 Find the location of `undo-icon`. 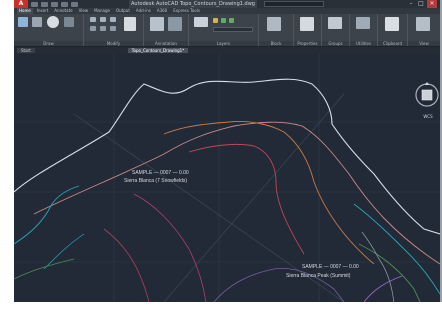

undo-icon is located at coordinates (64, 4).